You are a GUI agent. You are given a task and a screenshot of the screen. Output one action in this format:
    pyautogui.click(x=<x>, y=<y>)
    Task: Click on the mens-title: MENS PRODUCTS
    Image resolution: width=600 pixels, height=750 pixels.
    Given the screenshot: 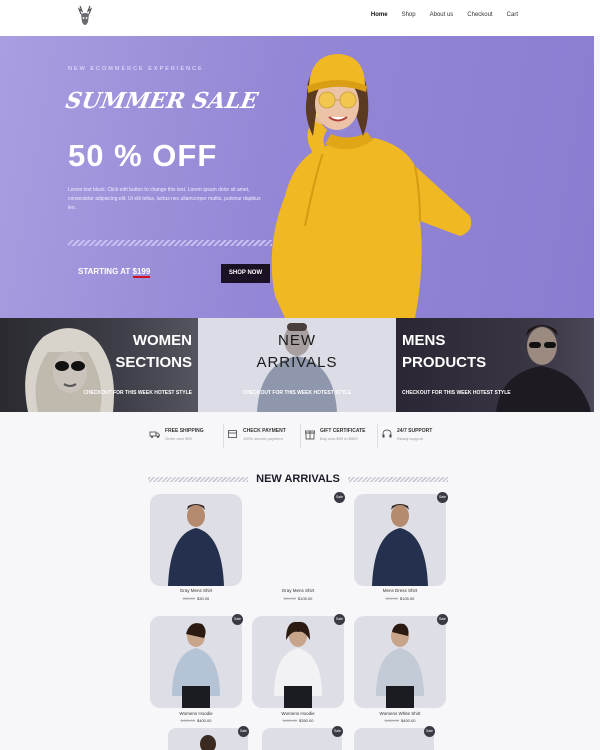 What is the action you would take?
    pyautogui.click(x=444, y=352)
    